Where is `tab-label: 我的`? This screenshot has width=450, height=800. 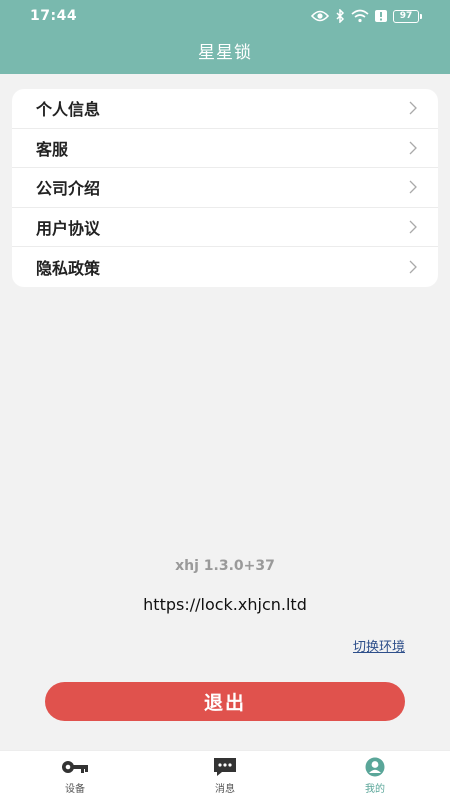
tab-label: 我的 is located at coordinates (375, 789).